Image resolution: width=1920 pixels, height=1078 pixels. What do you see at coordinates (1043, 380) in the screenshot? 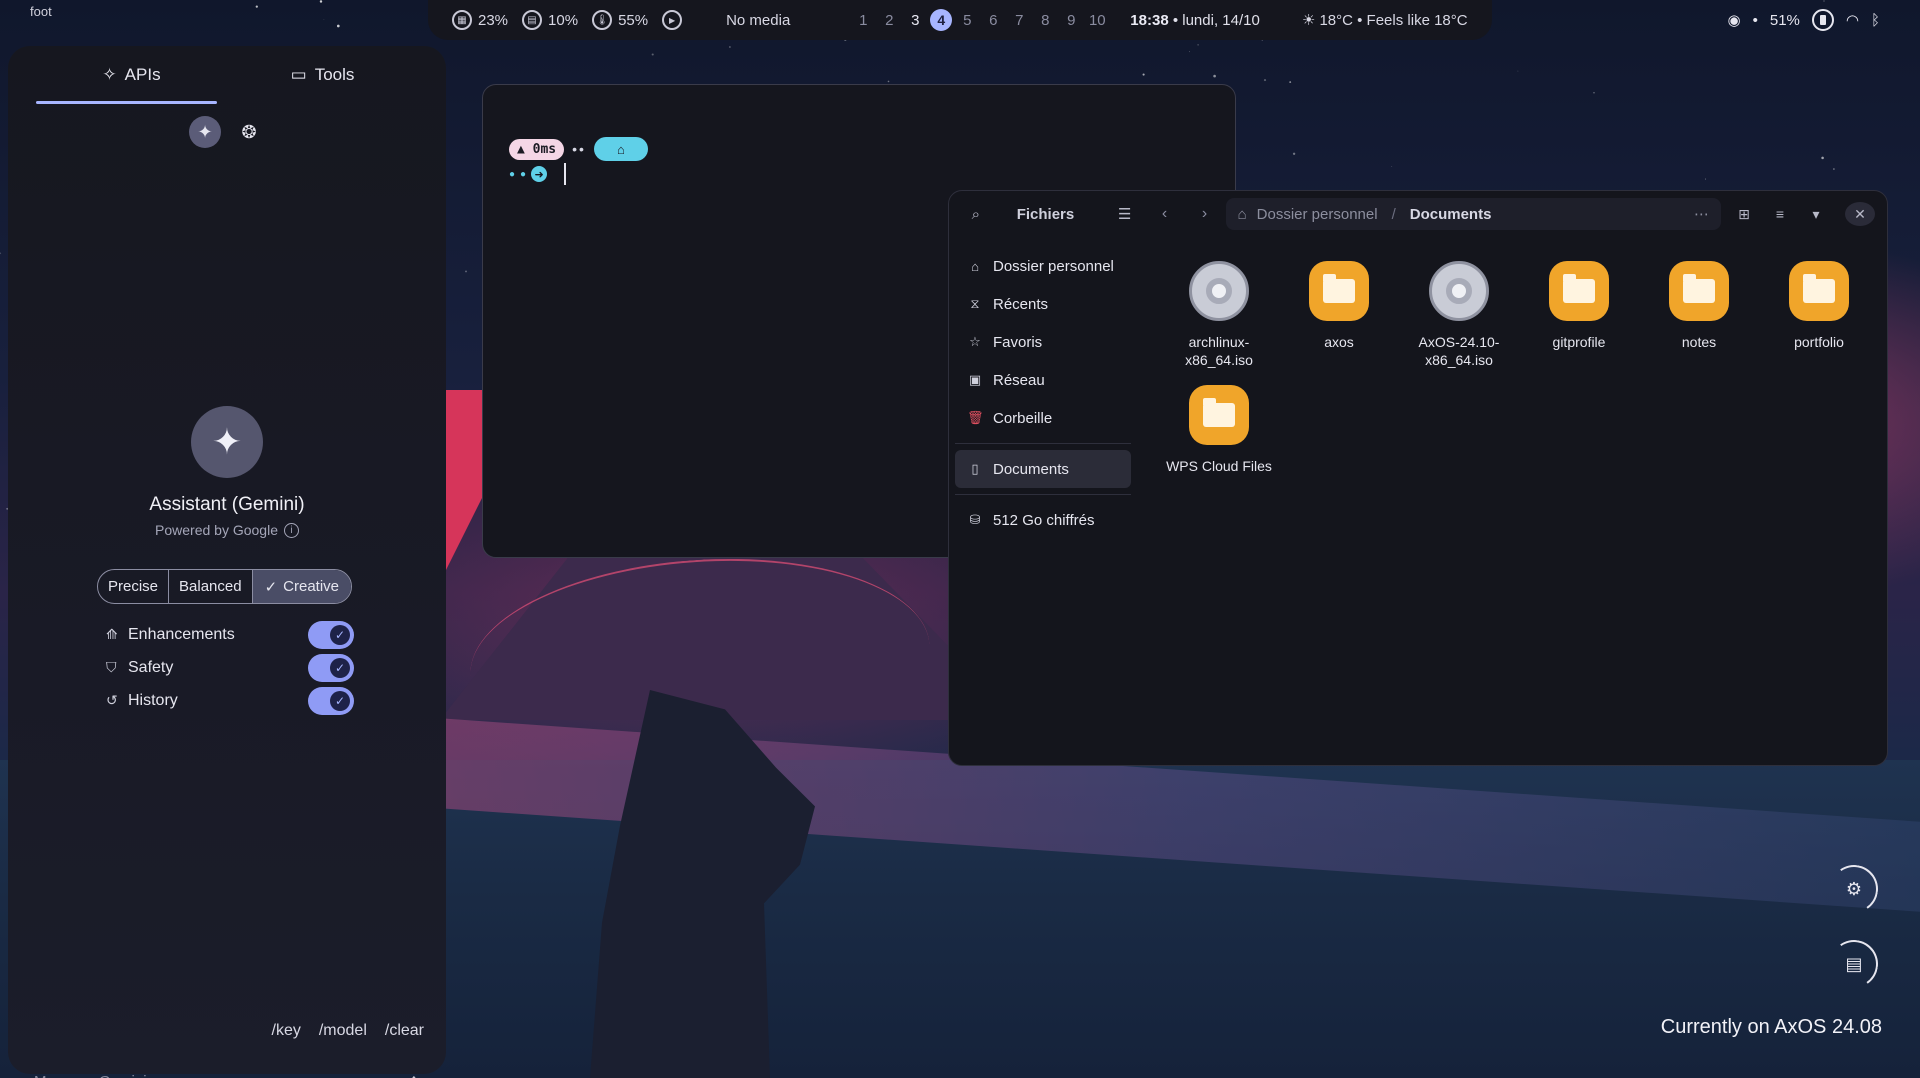
I see `sidebar-item-network: ▣ Réseau` at bounding box center [1043, 380].